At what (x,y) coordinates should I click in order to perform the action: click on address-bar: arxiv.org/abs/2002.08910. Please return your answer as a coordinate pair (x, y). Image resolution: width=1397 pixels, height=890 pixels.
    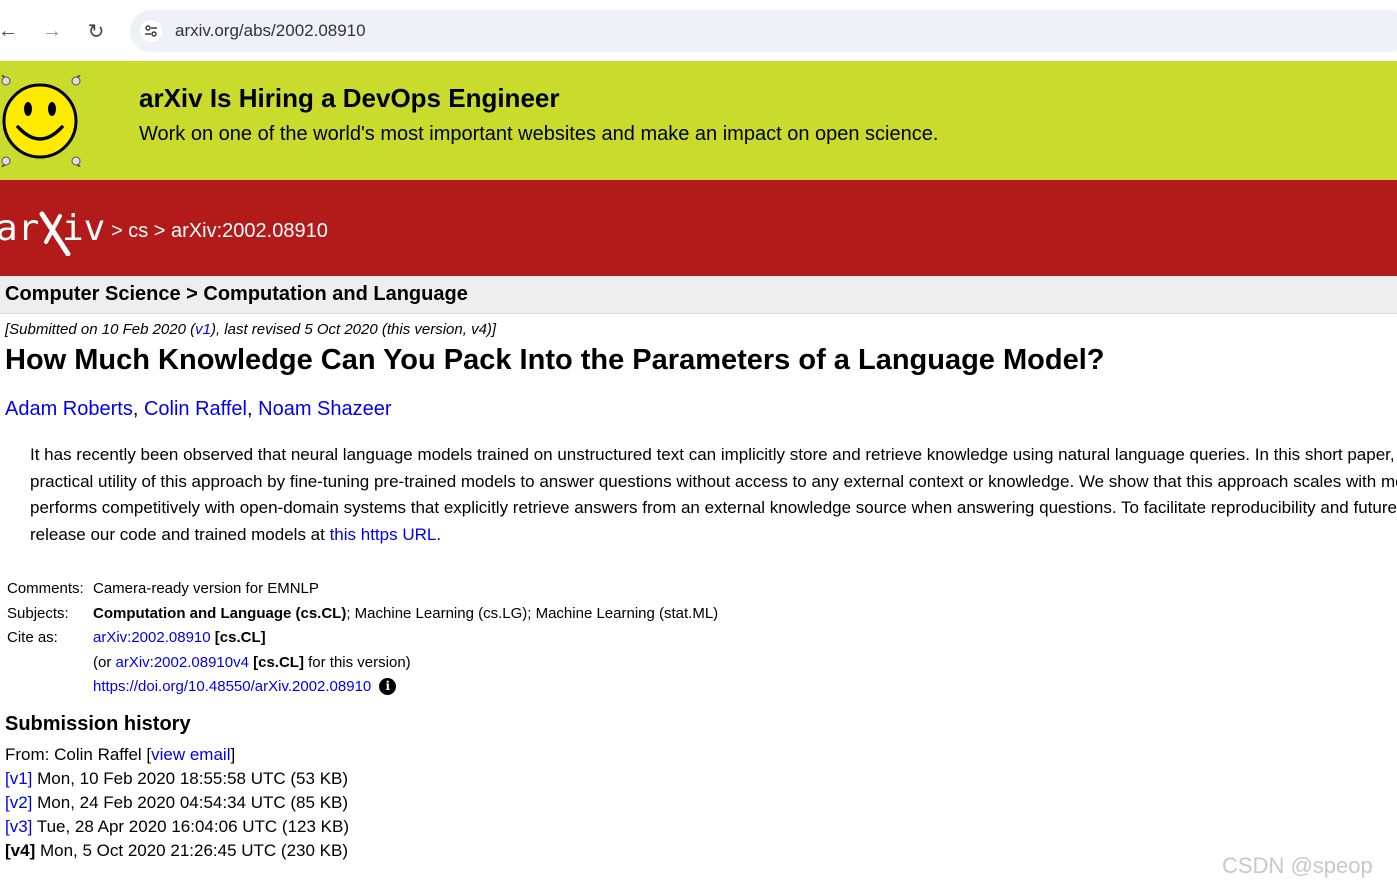
    Looking at the image, I should click on (763, 31).